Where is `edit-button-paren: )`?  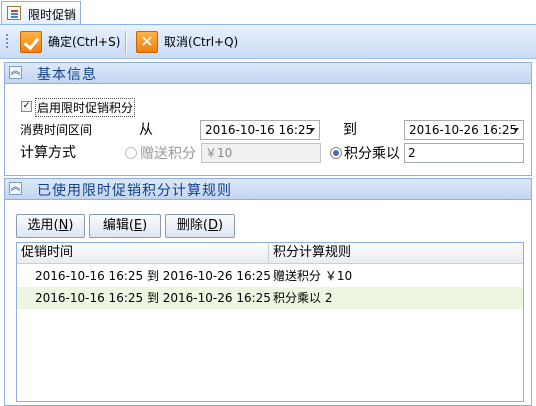
edit-button-paren: ) is located at coordinates (145, 225).